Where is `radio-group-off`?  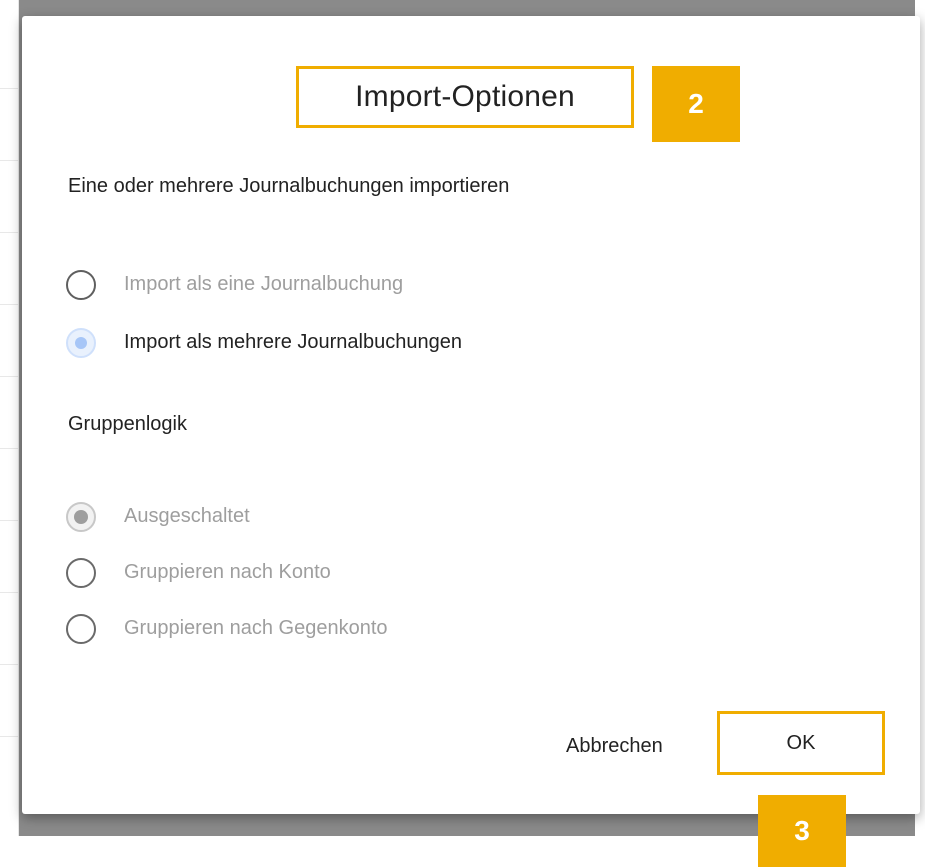 radio-group-off is located at coordinates (81, 517).